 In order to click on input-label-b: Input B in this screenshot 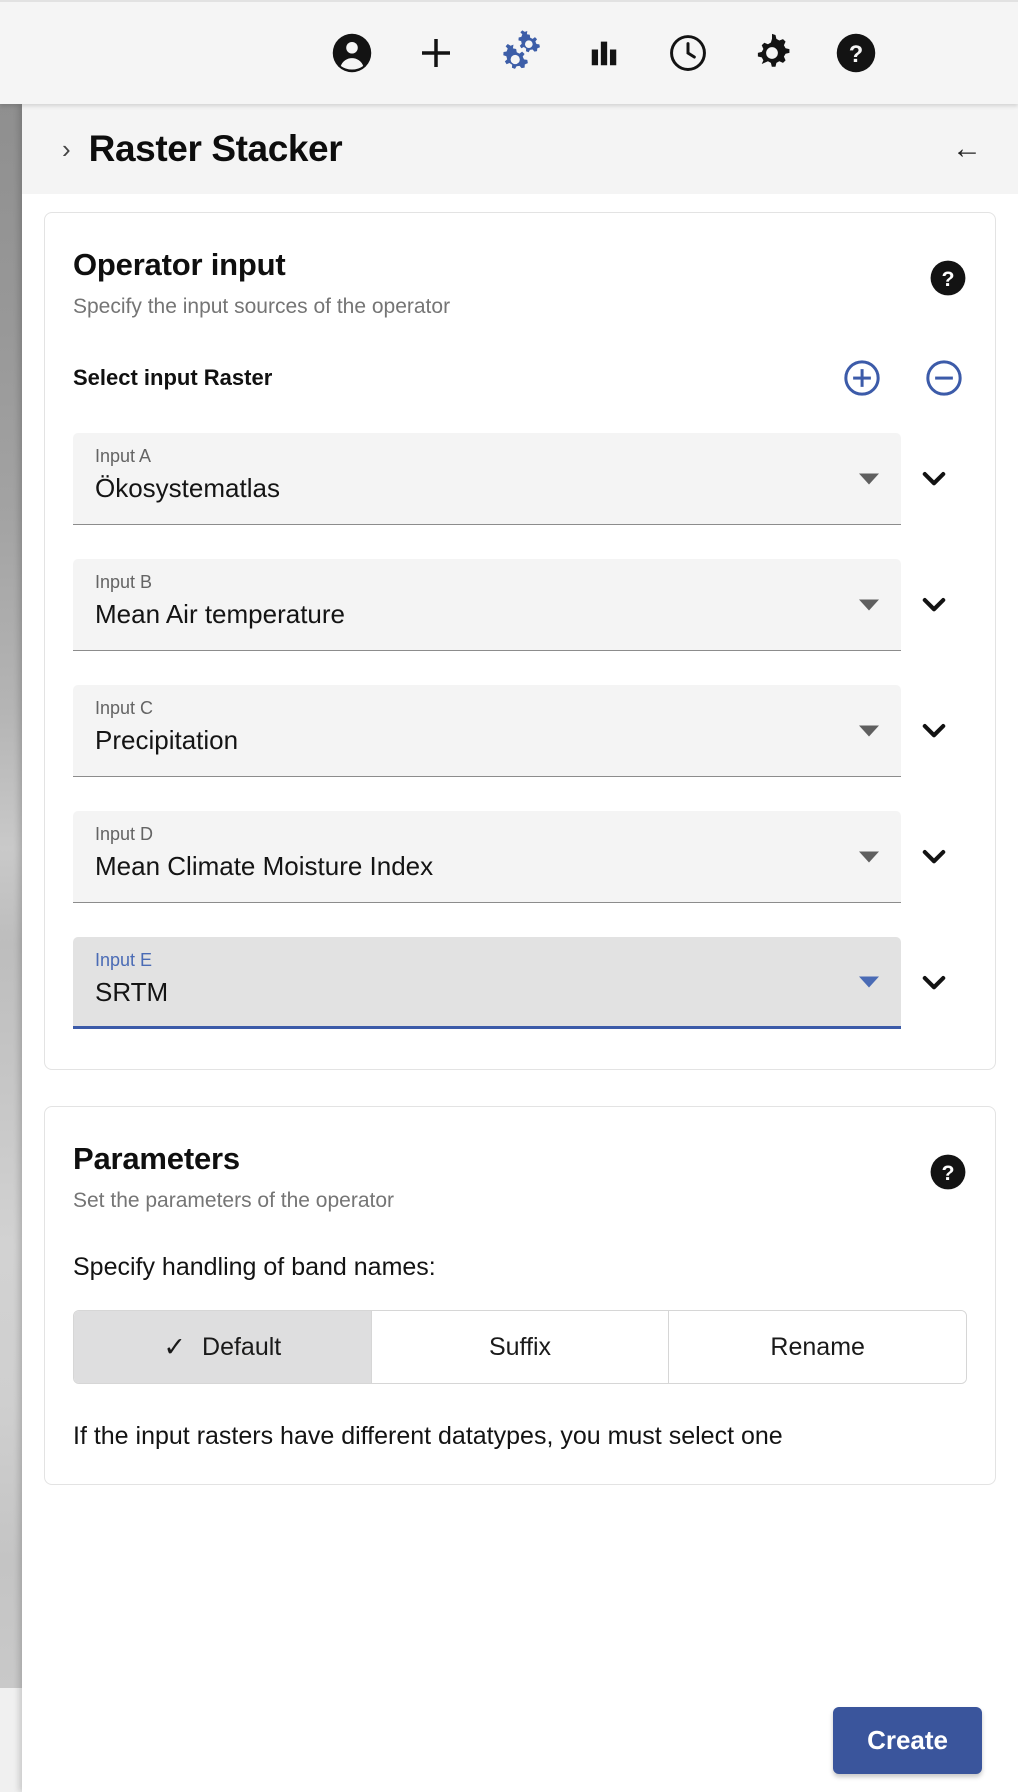, I will do `click(124, 582)`.